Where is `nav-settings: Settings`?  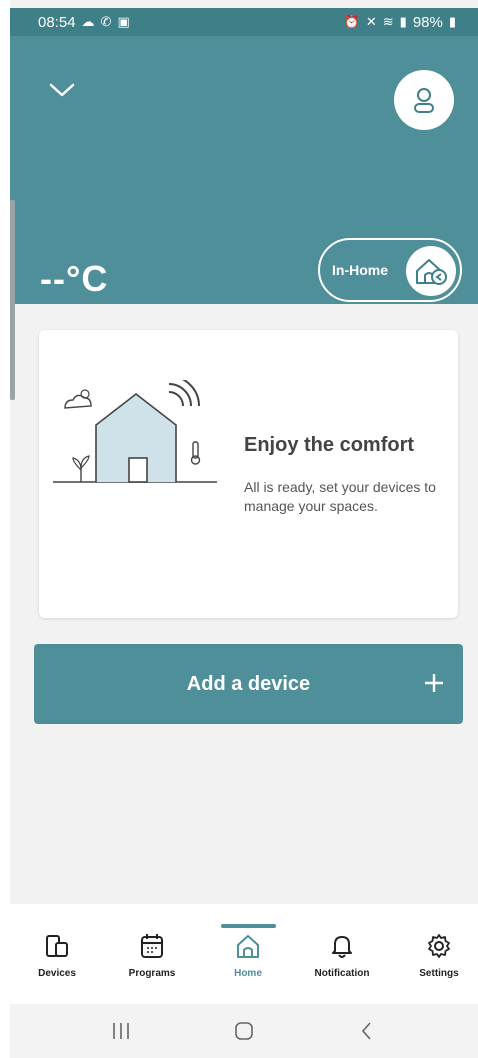 nav-settings: Settings is located at coordinates (438, 955).